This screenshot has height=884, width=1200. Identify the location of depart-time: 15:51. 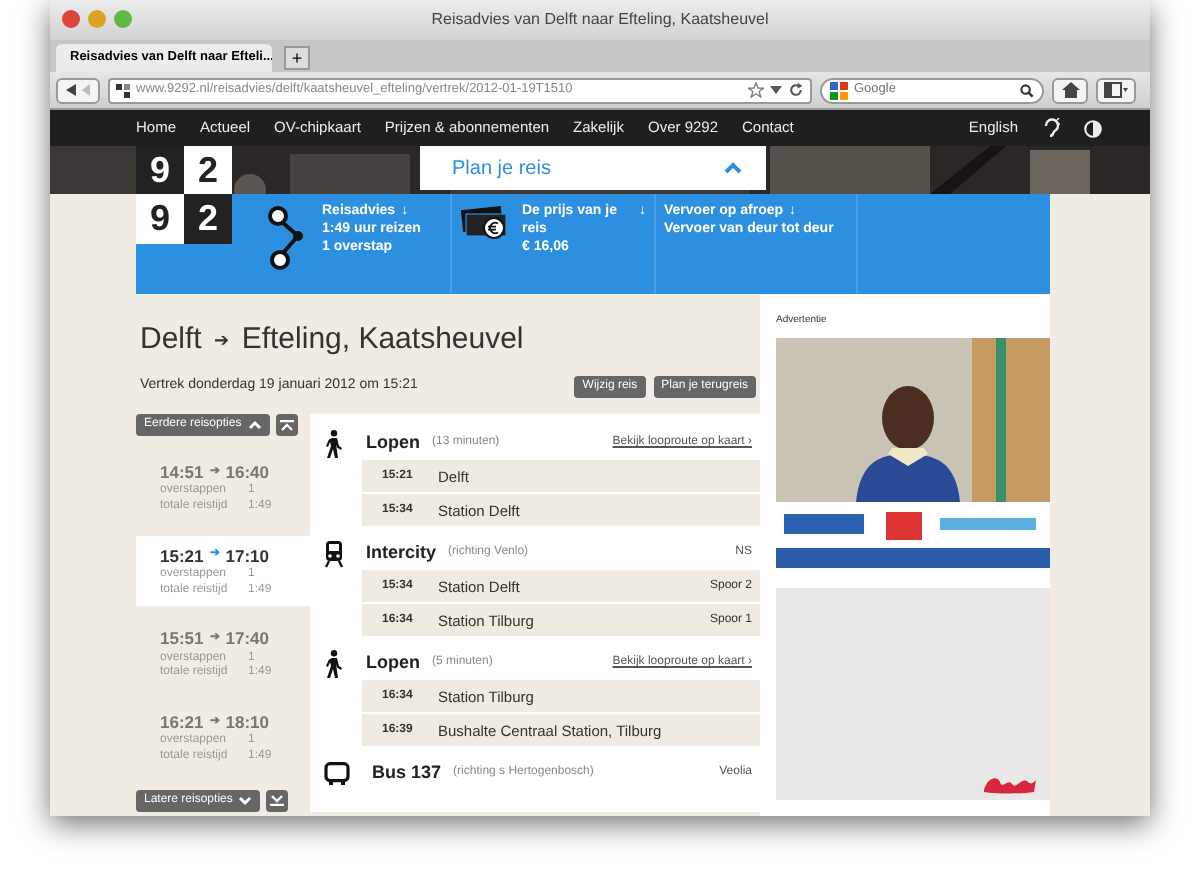
(182, 640).